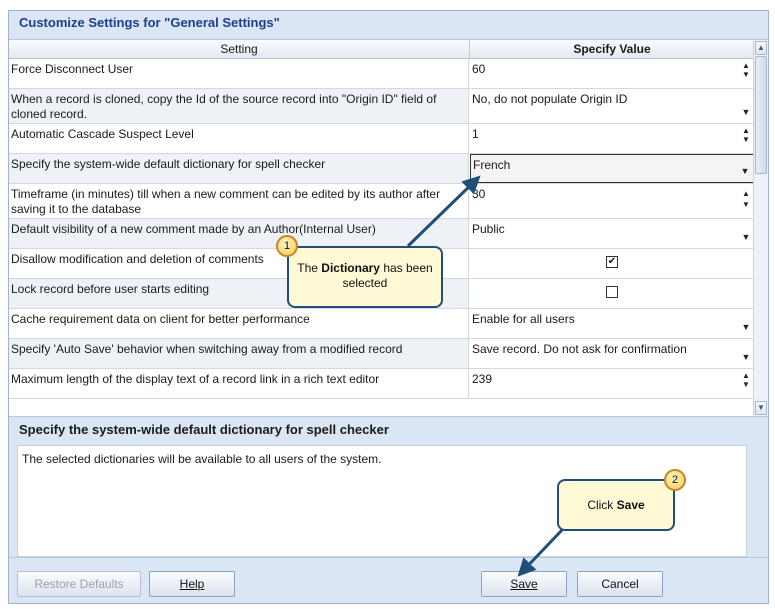 The height and width of the screenshot is (609, 775). Describe the element at coordinates (478, 194) in the screenshot. I see `spin-input-value: 30` at that location.